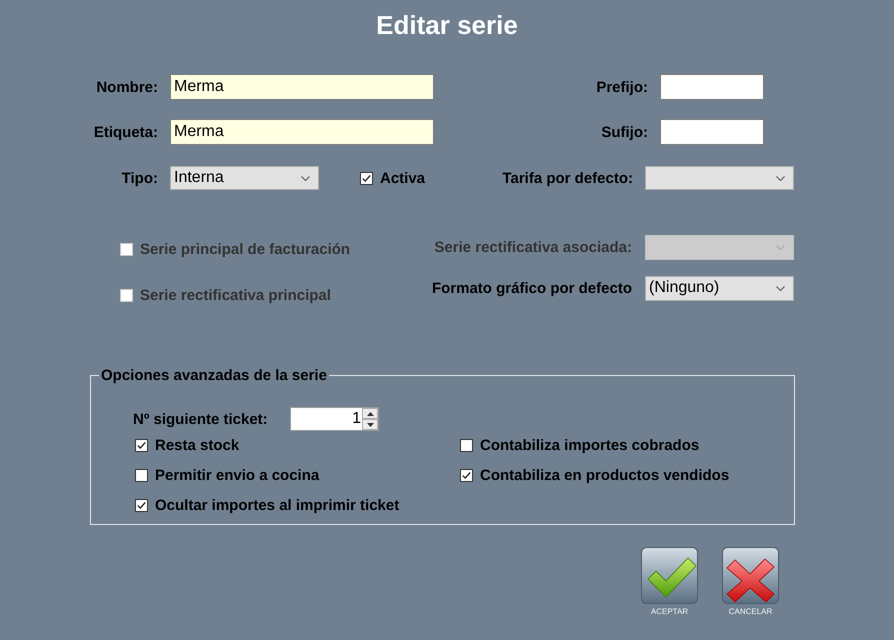 This screenshot has width=894, height=640. What do you see at coordinates (126, 132) in the screenshot?
I see `field-label: Etiqueta:` at bounding box center [126, 132].